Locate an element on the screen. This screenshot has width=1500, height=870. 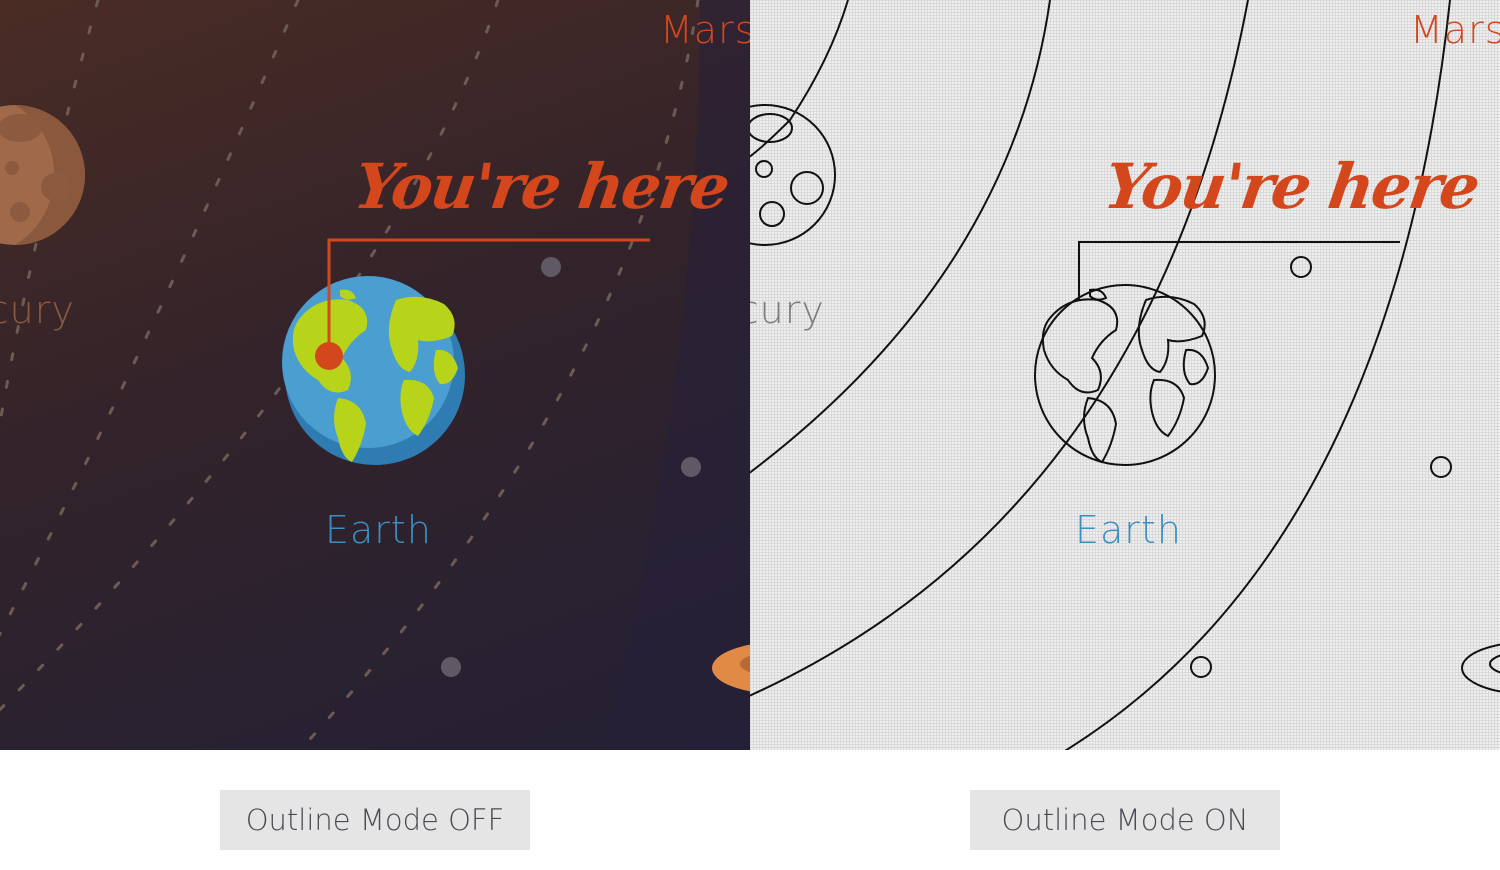
saturn-ring-outline is located at coordinates (1480, 668).